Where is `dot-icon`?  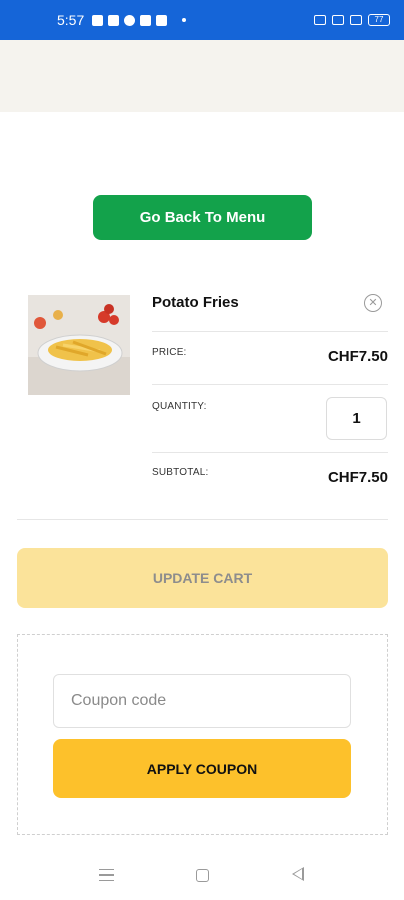
dot-icon is located at coordinates (184, 20).